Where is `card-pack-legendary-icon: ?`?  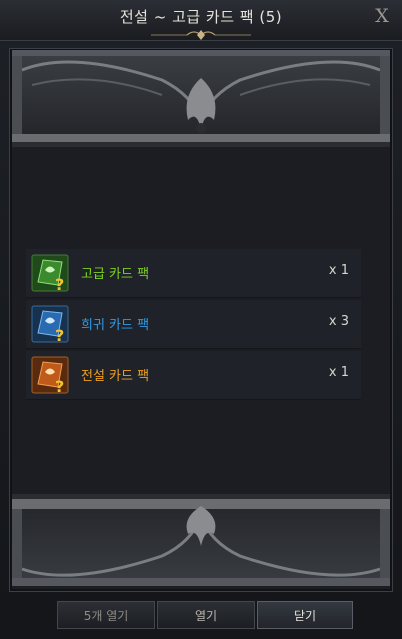
card-pack-legendary-icon: ? is located at coordinates (50, 375).